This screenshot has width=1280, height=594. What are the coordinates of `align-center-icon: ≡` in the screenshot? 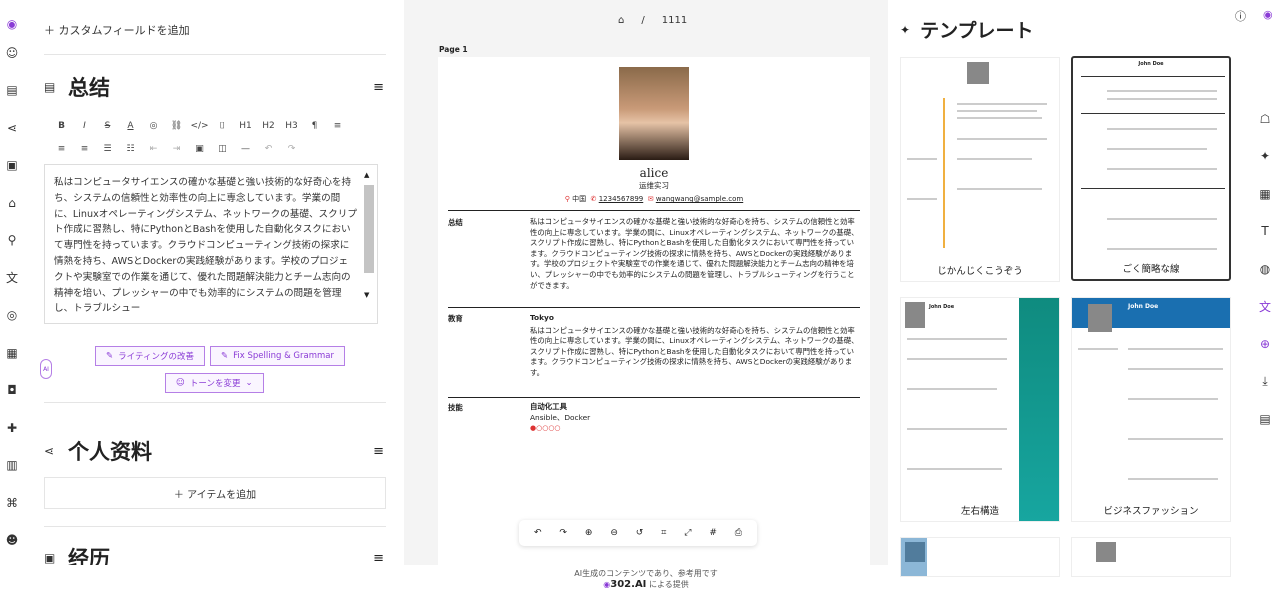 It's located at (61, 149).